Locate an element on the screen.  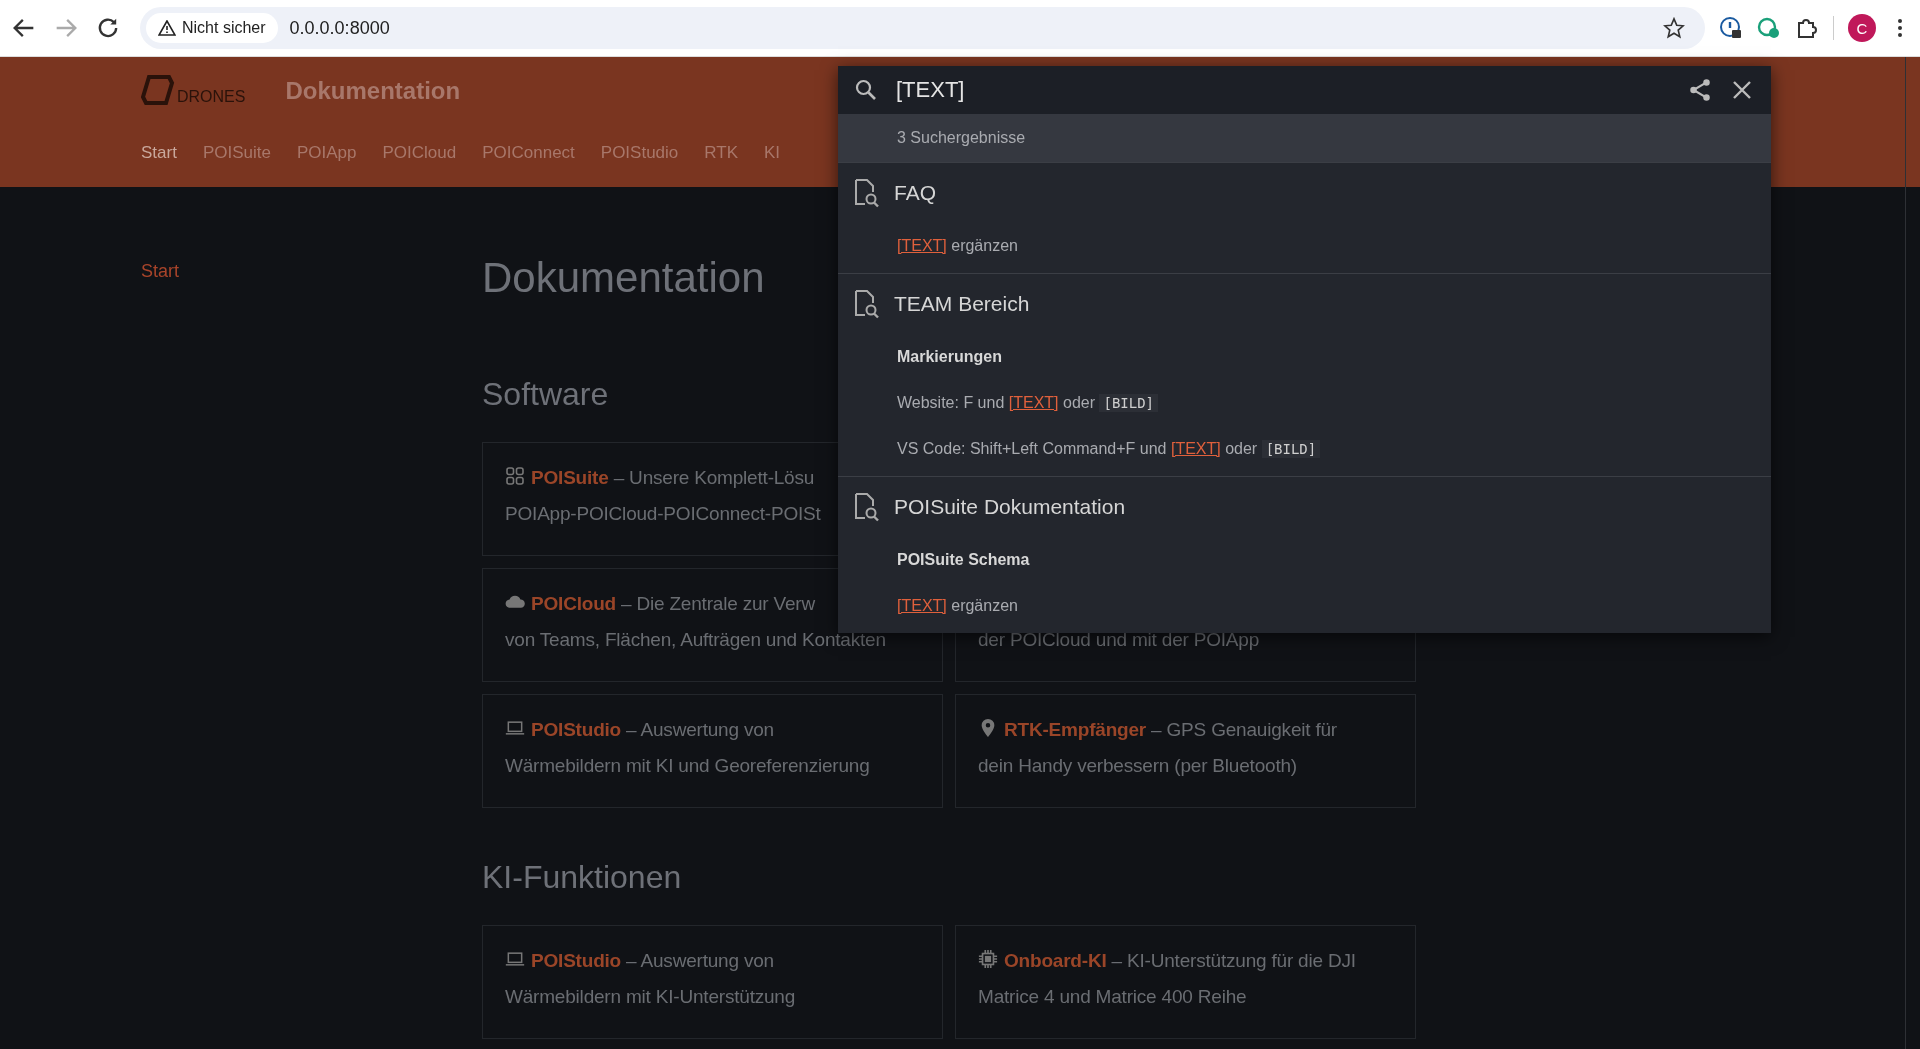
card-description: – Die Zentrale zur Verw is located at coordinates (717, 603).